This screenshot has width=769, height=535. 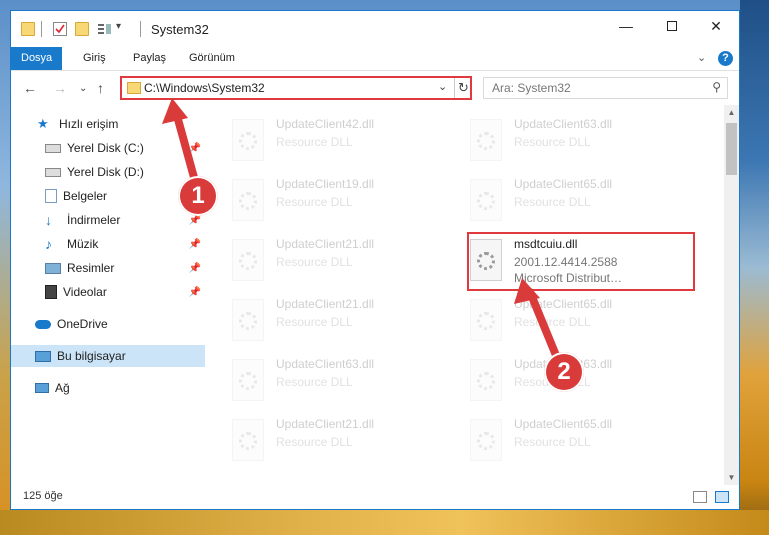 I want to click on step-1-badge: 1, so click(x=198, y=196).